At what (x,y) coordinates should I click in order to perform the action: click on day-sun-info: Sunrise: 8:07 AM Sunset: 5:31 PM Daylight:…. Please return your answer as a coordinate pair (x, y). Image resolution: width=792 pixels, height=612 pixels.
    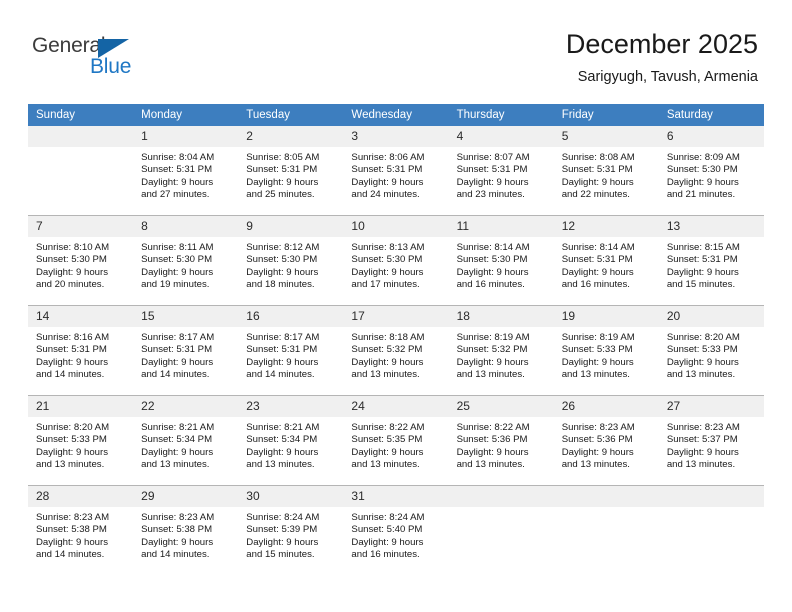
    Looking at the image, I should click on (501, 174).